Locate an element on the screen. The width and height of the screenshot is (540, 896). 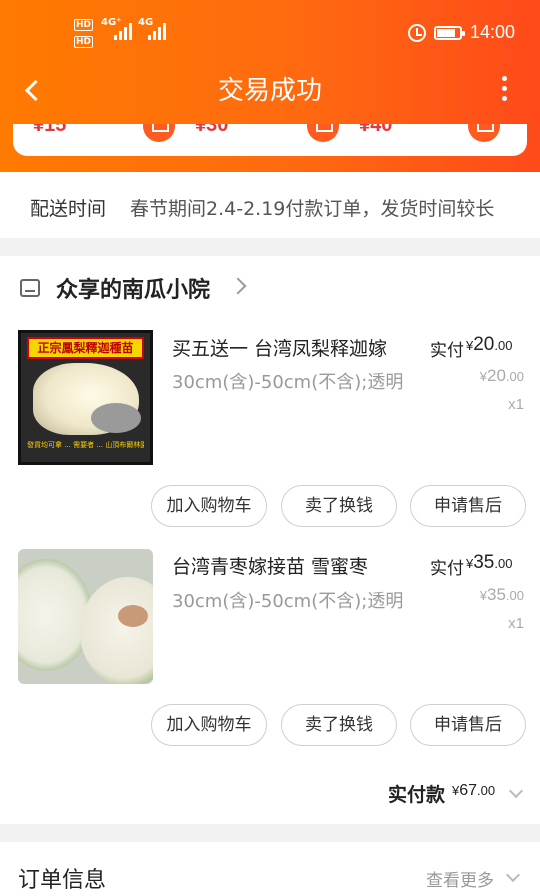
order-info-section: 订单信息 查看更多 is located at coordinates (270, 869).